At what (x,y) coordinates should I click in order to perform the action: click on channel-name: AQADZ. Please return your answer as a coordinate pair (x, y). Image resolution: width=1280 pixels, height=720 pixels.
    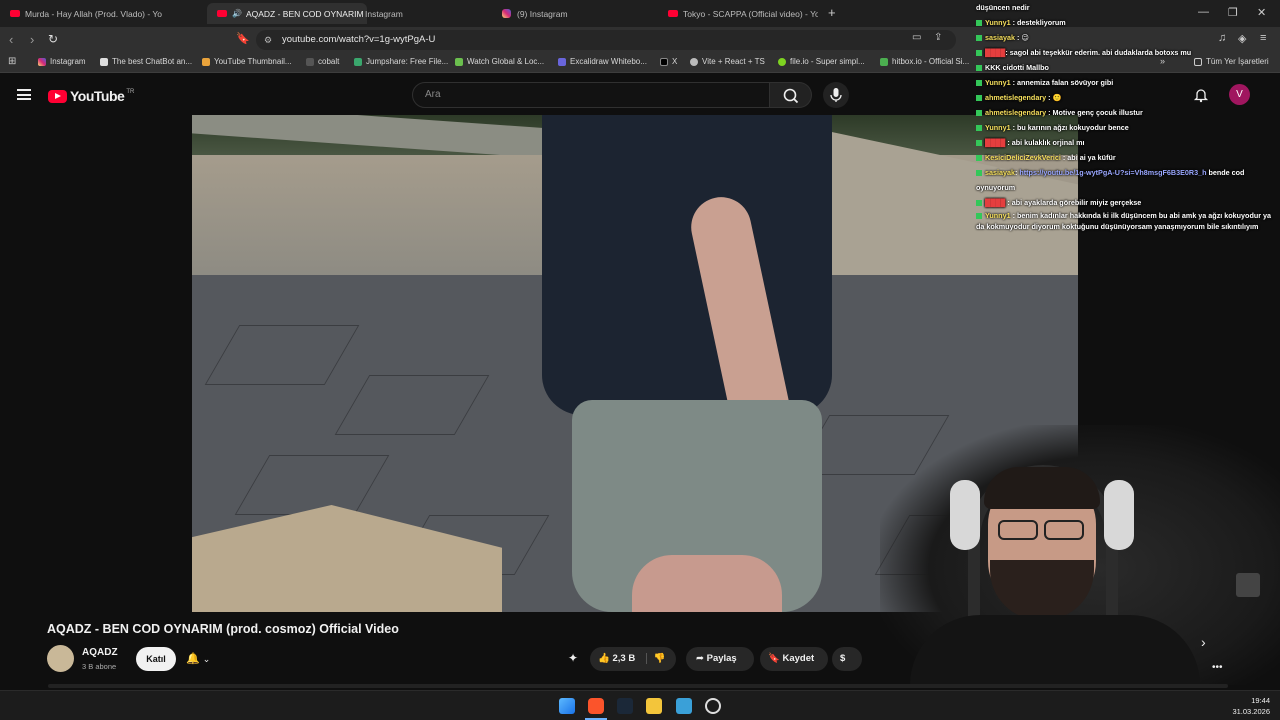
    Looking at the image, I should click on (100, 652).